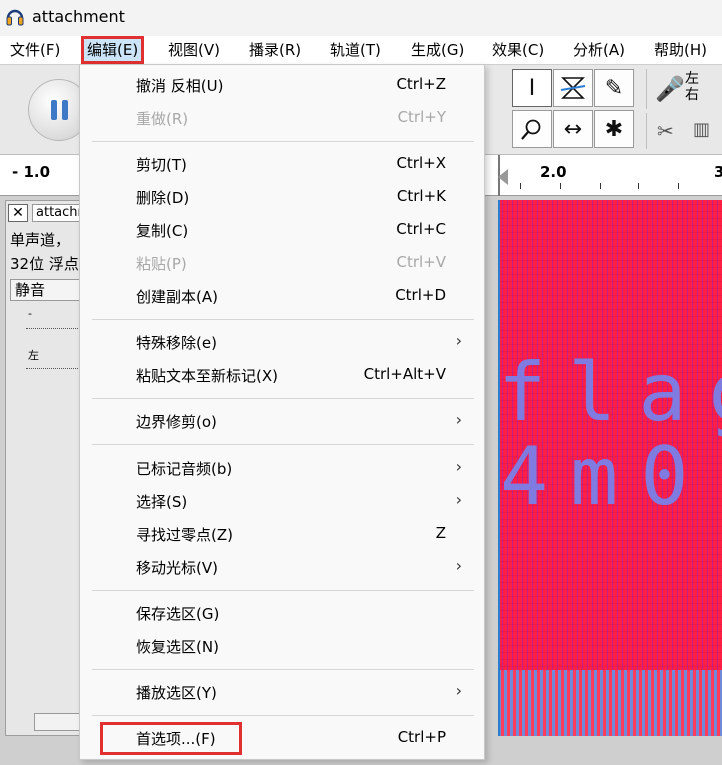 Image resolution: width=722 pixels, height=765 pixels. Describe the element at coordinates (282, 613) in the screenshot. I see `menu-item-save-selection: 保存选区(G)` at that location.